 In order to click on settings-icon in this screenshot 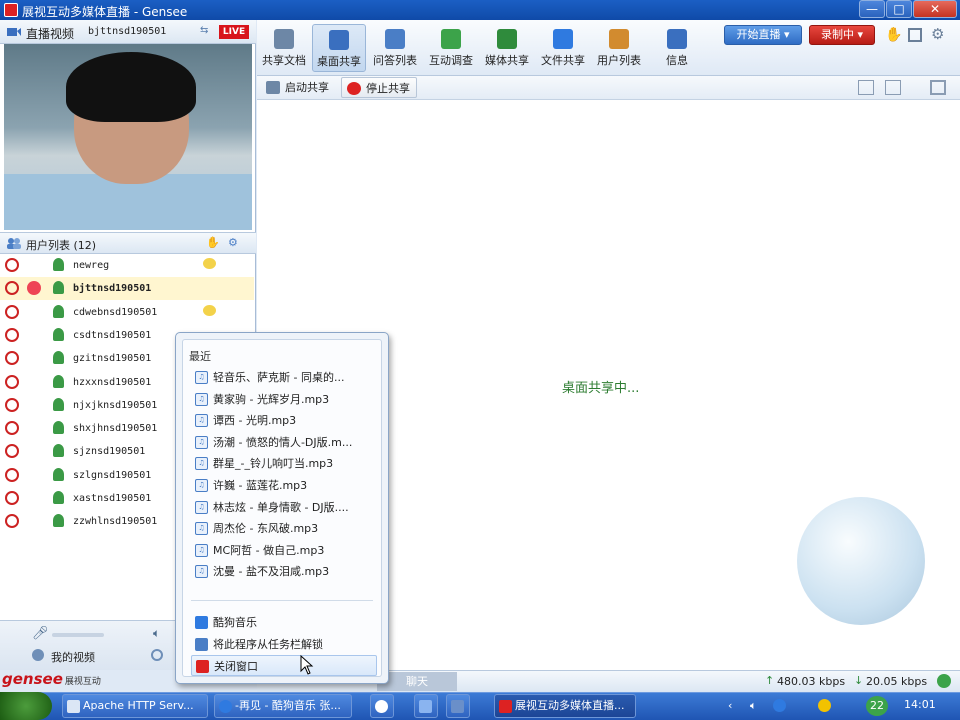, I will do `click(157, 655)`.